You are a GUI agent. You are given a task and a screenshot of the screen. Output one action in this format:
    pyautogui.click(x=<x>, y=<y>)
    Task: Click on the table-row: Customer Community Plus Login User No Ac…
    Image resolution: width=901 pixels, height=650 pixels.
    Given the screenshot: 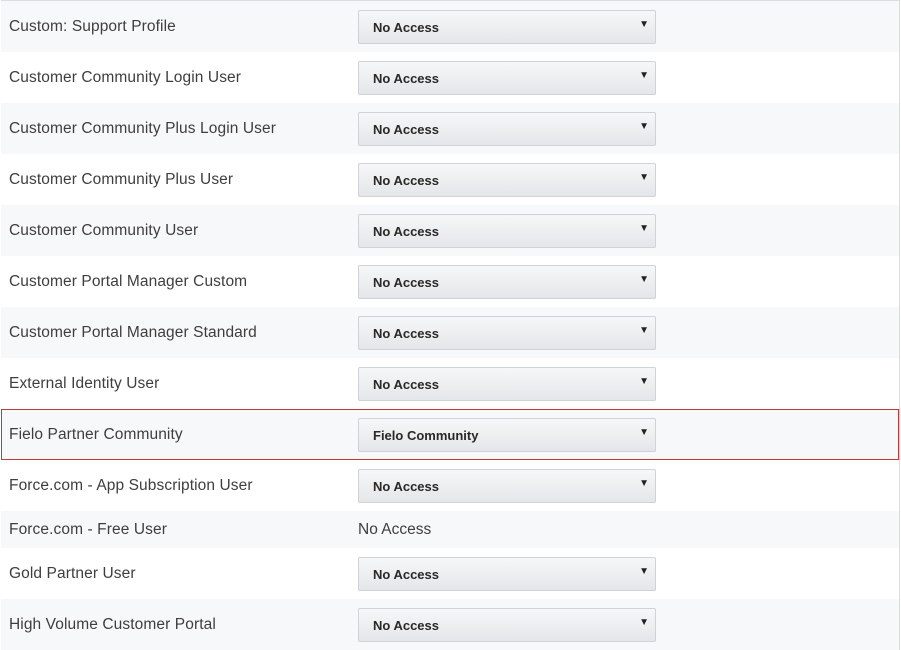 What is the action you would take?
    pyautogui.click(x=450, y=128)
    